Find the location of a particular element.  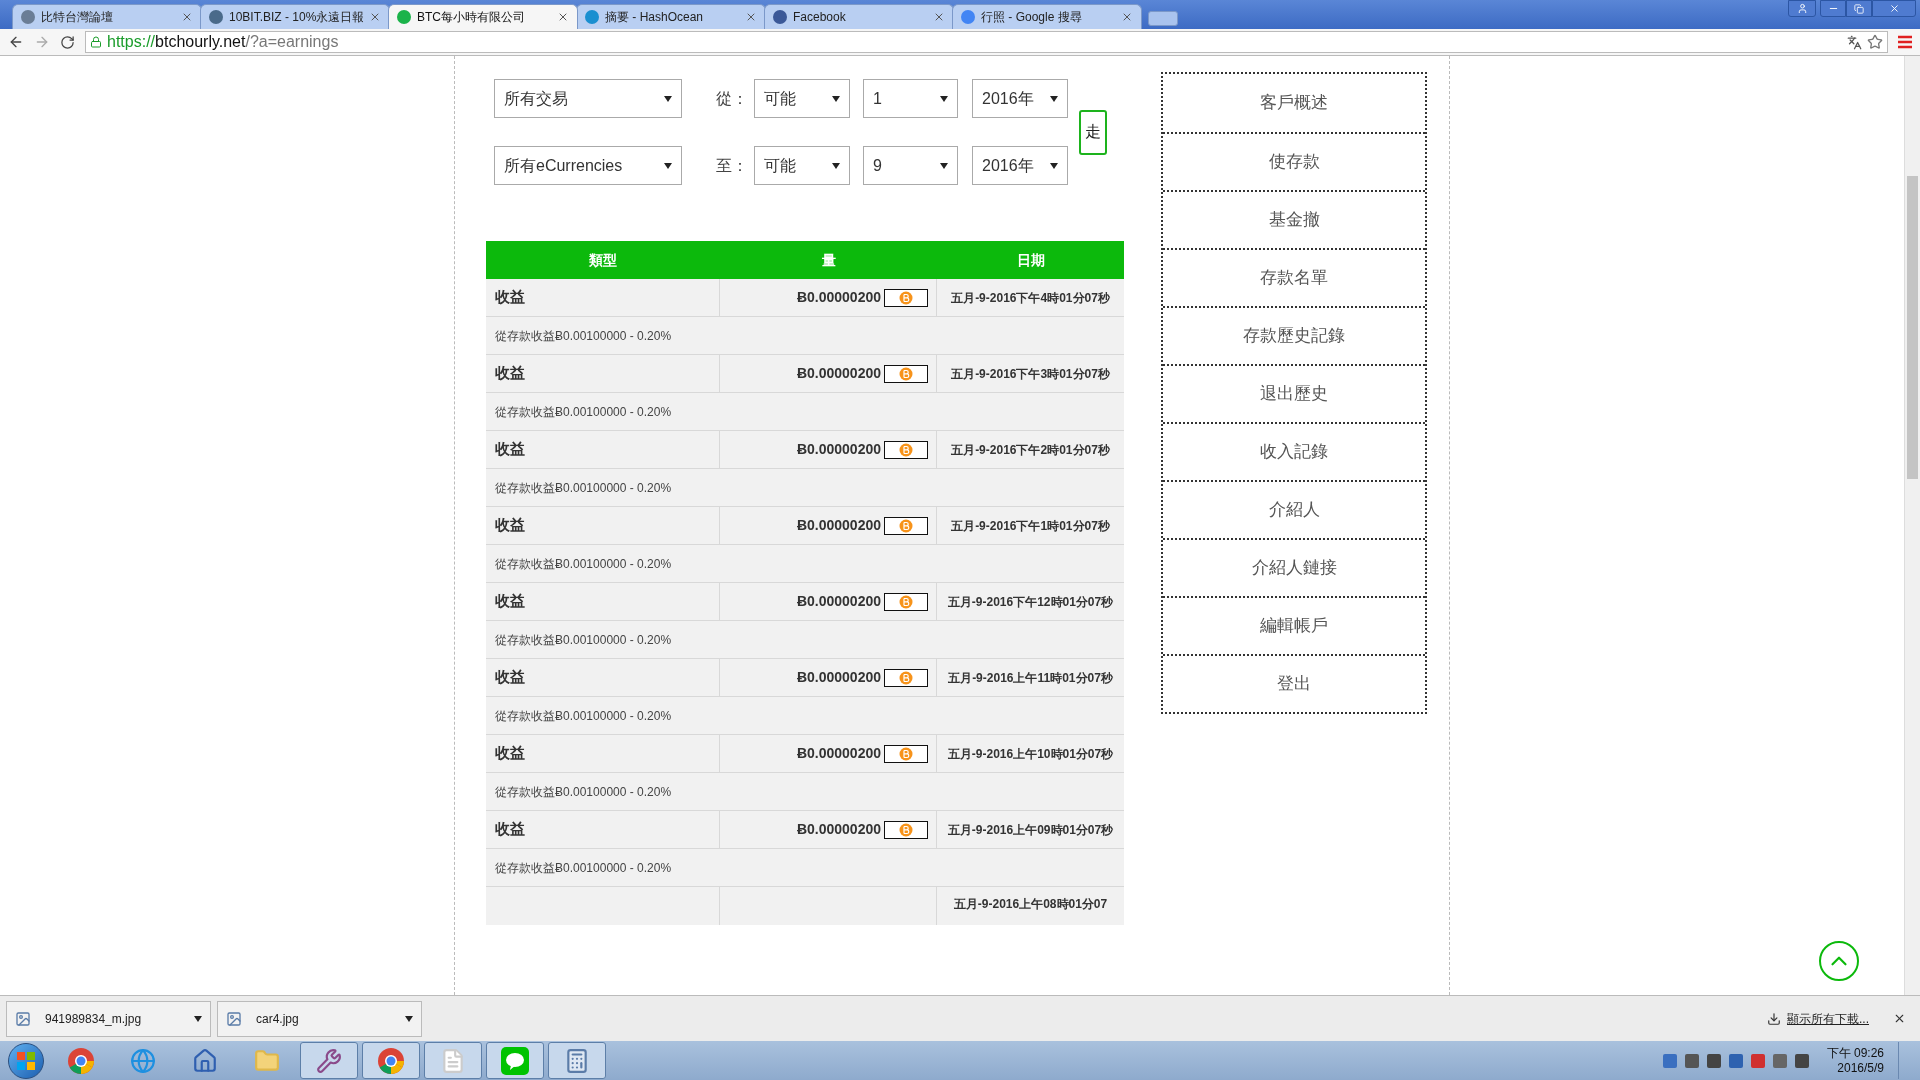

date-cell-text: 五月-9-2016下午4時01分07秒 is located at coordinates (1030, 298).